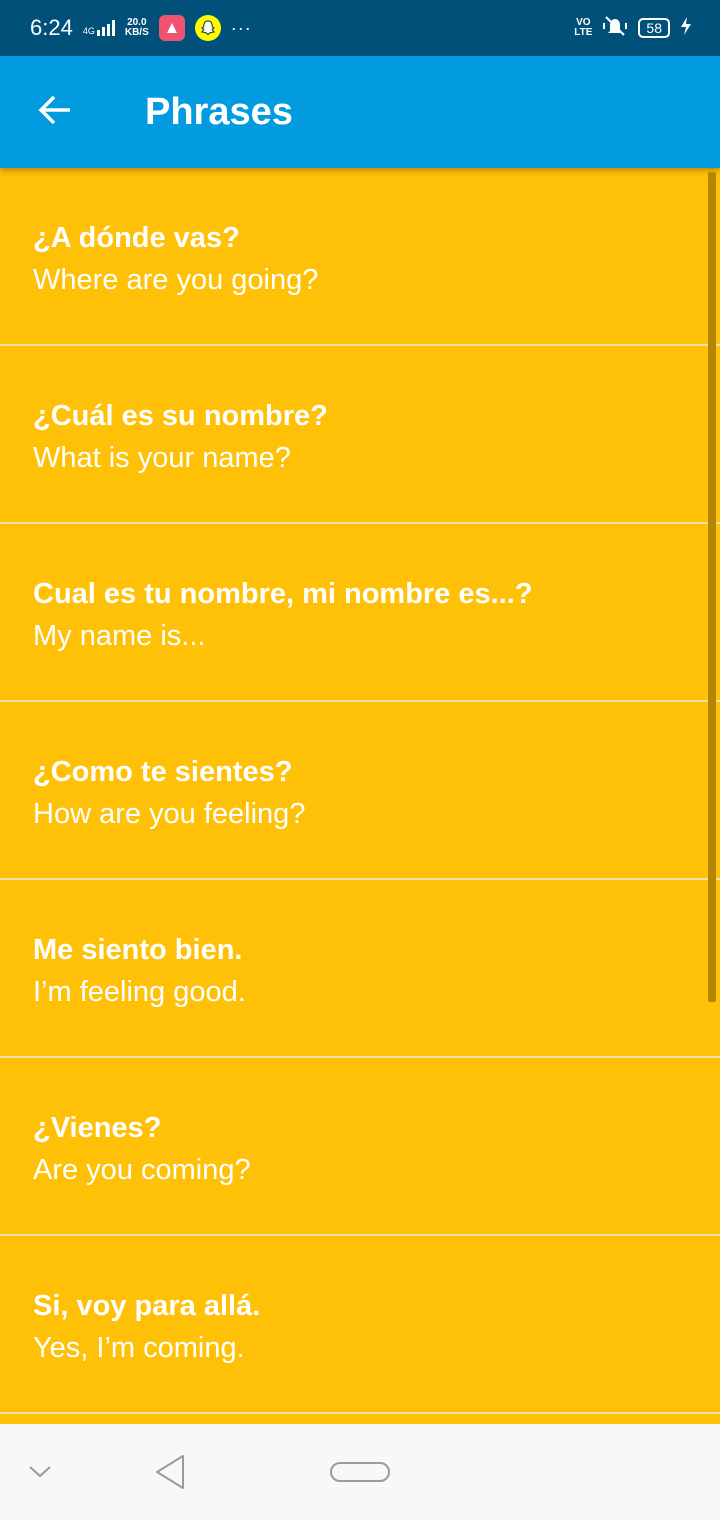 The width and height of the screenshot is (720, 1520). I want to click on spanish-phrase: Cual es tu nombre, mi nombre es...?, so click(283, 594).